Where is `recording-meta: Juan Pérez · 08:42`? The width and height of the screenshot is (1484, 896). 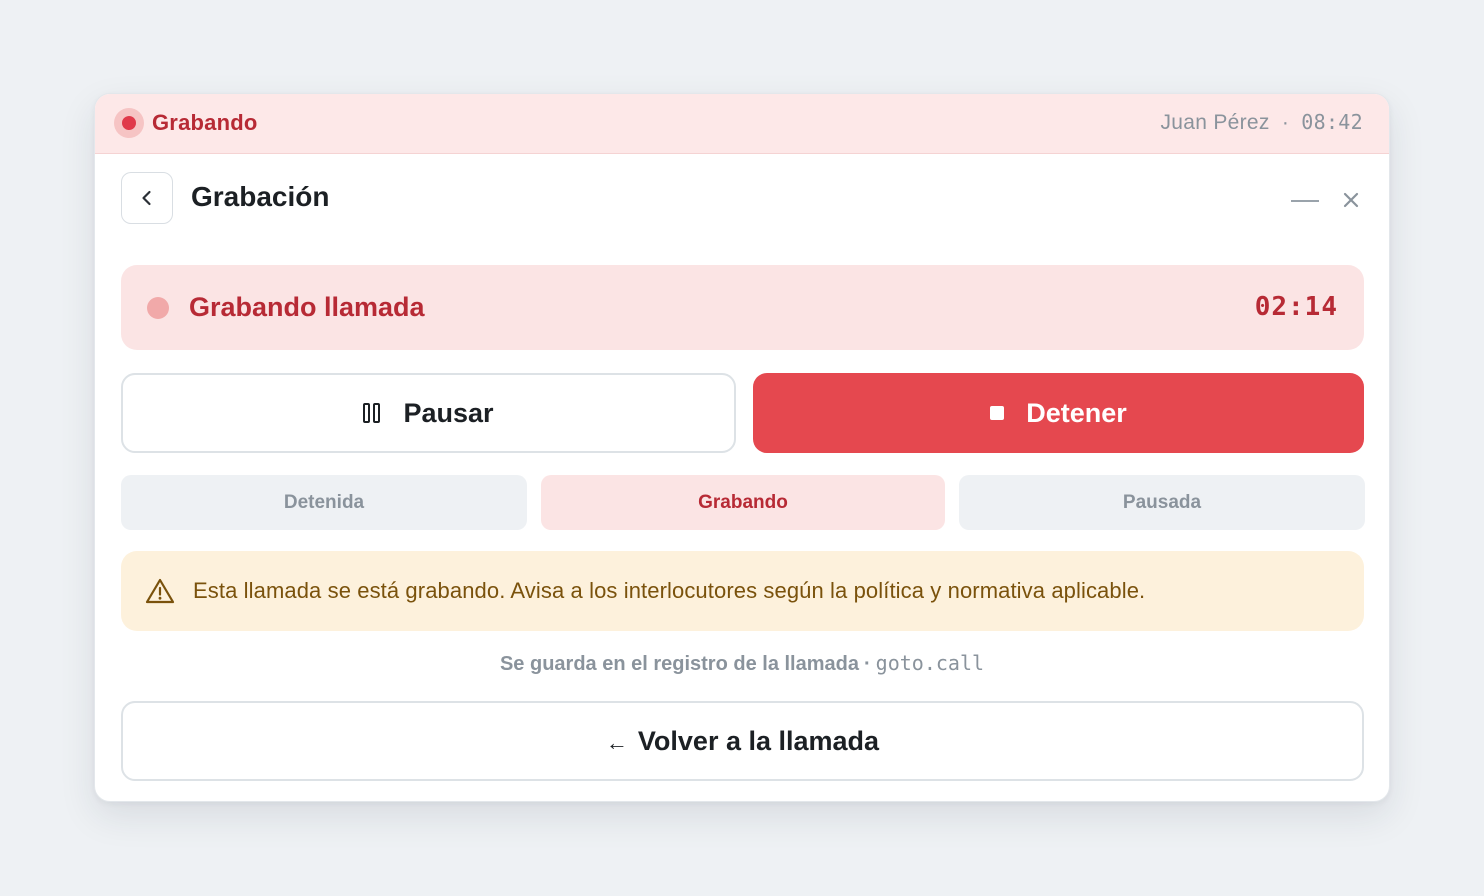 recording-meta: Juan Pérez · 08:42 is located at coordinates (1261, 122).